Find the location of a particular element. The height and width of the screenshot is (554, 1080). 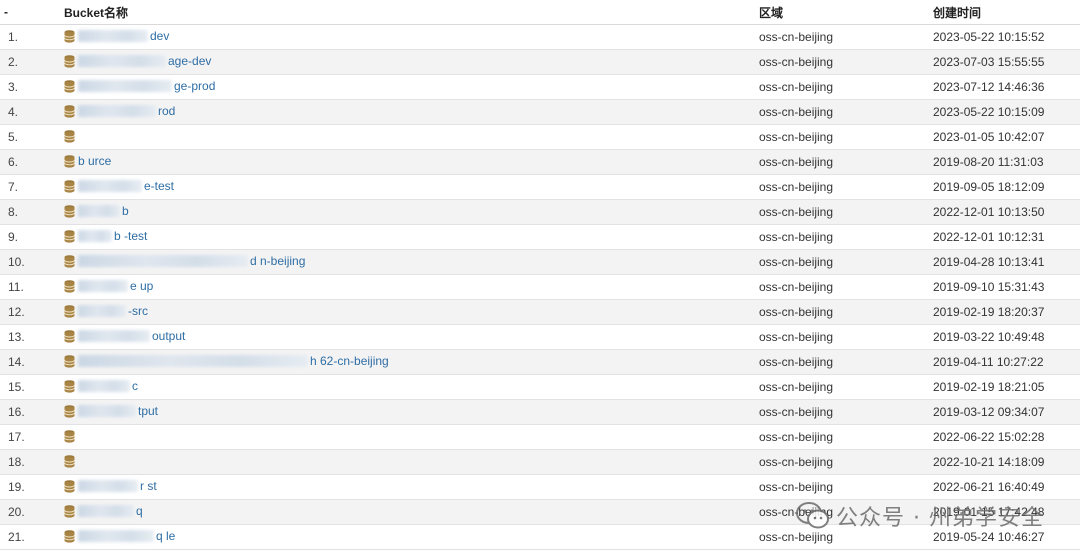

bucket-name-link: age-dev is located at coordinates (144, 61).